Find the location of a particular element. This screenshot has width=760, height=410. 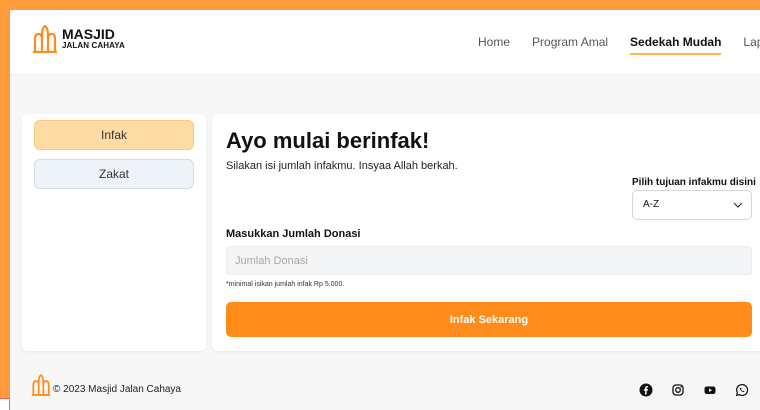

amount-label: Masukkan Jumlah Donasi is located at coordinates (293, 234).